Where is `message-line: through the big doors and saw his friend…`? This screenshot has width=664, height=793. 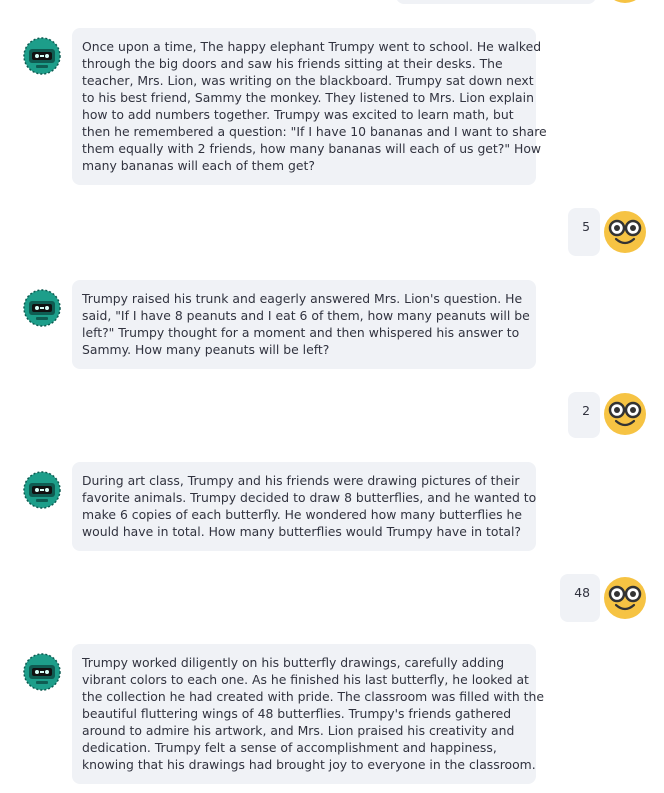
message-line: through the big doors and saw his friend… is located at coordinates (292, 63).